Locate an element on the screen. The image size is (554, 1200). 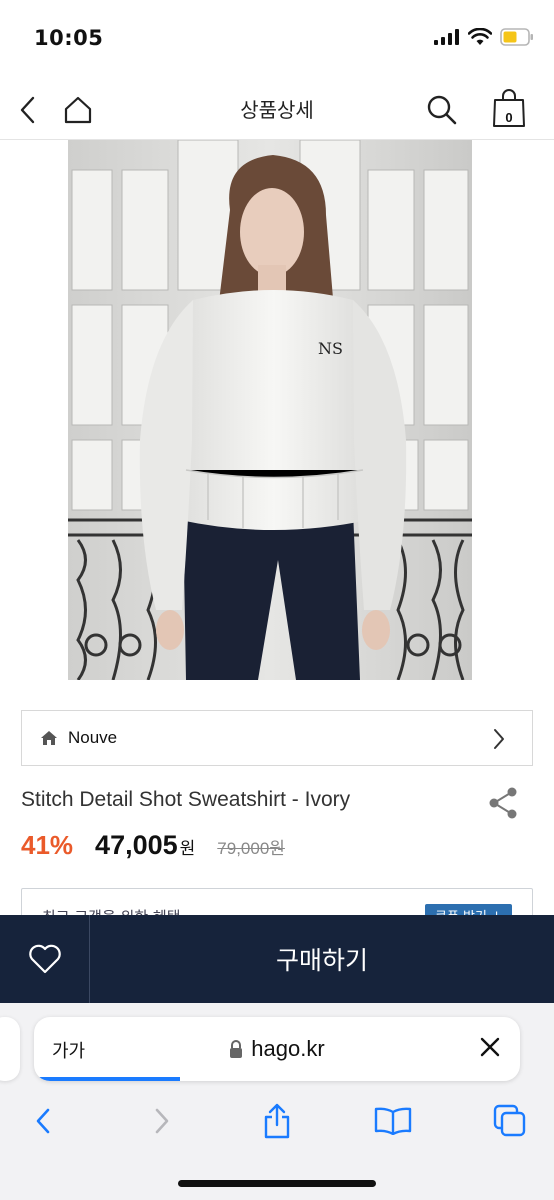
heart-icon is located at coordinates (44, 959).